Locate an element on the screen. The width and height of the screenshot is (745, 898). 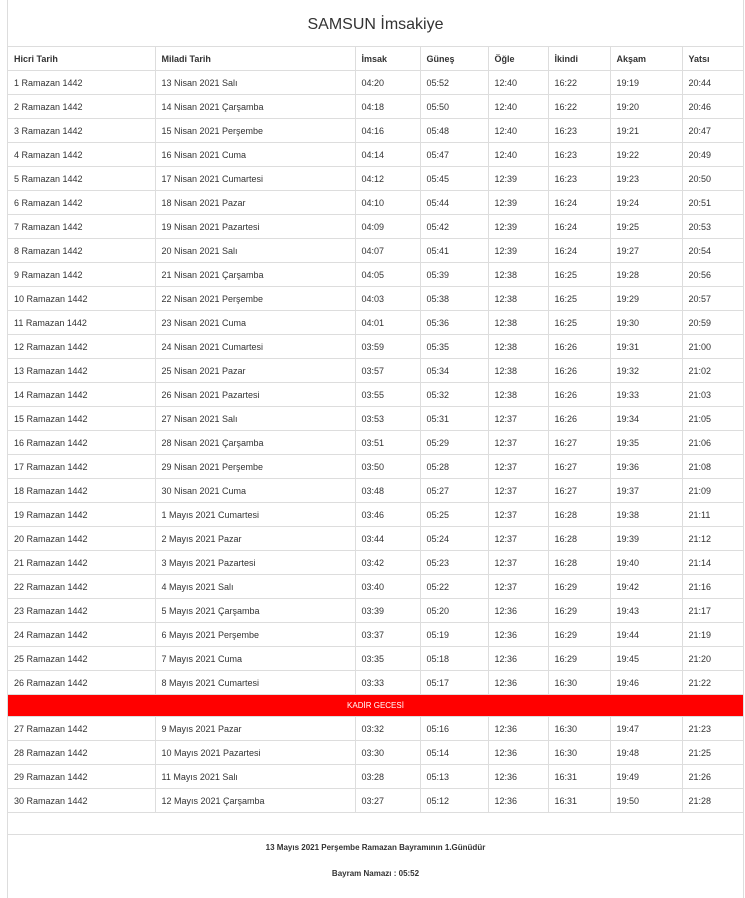
hicri-date-cell: 11 Ramazan 1442 is located at coordinates (82, 322).